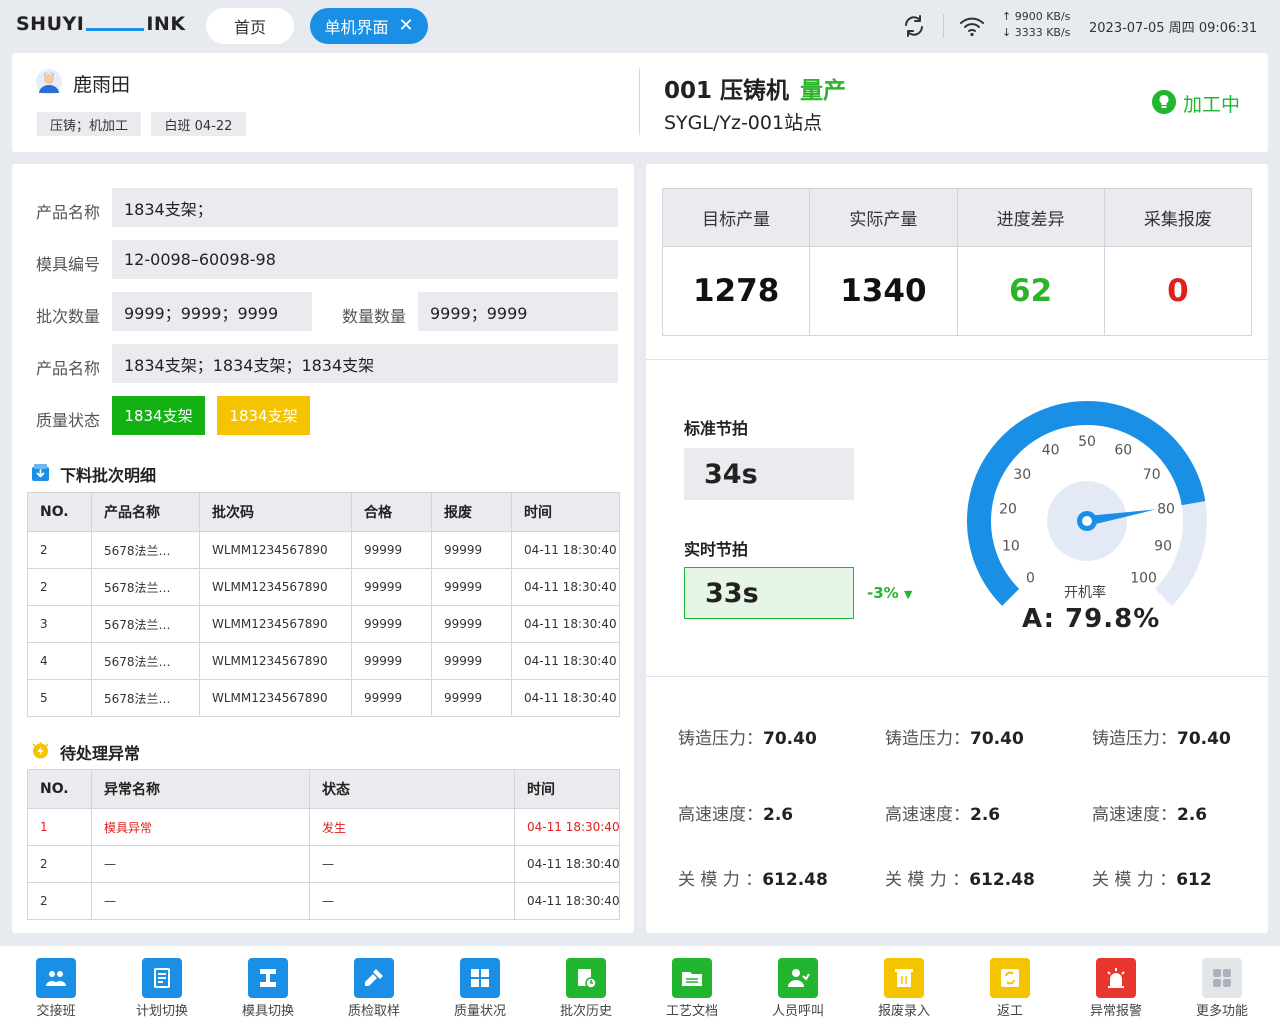 Image resolution: width=1280 pixels, height=1024 pixels. I want to click on toolbar-button-label: 更多功能, so click(1221, 1011).